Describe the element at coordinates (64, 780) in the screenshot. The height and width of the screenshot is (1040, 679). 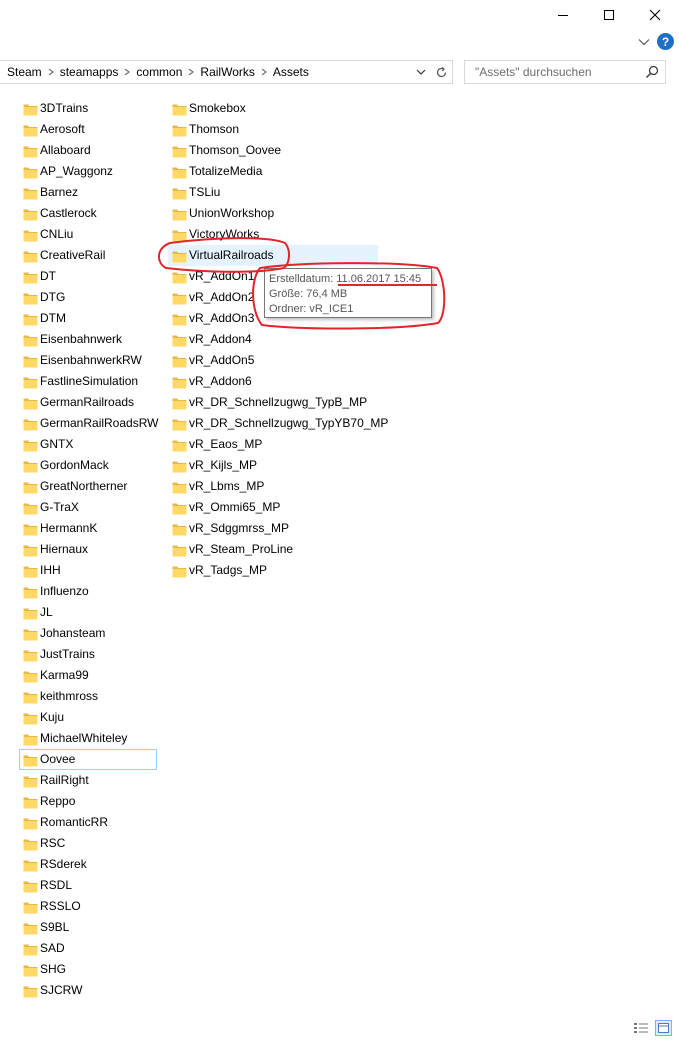
I see `folder-name: RailRight` at that location.